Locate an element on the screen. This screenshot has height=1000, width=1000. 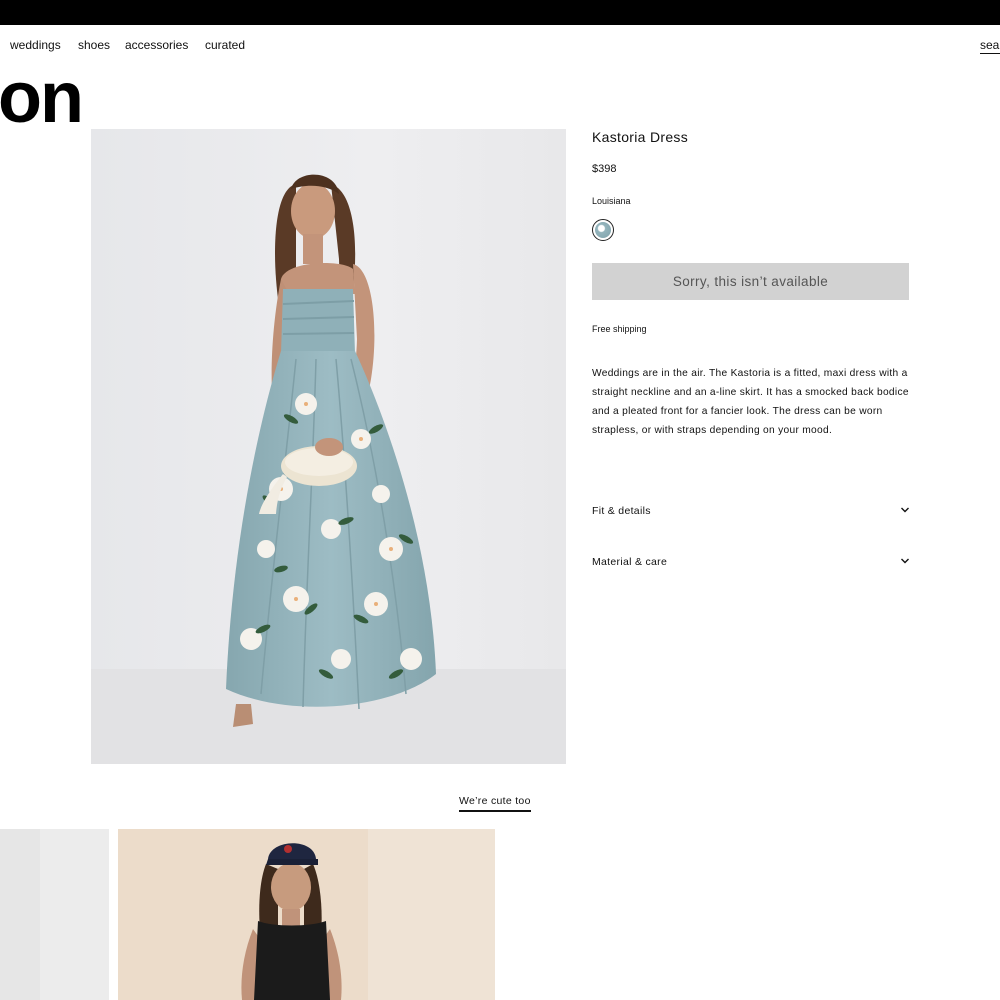
color-swatch-louisiana is located at coordinates (603, 230).